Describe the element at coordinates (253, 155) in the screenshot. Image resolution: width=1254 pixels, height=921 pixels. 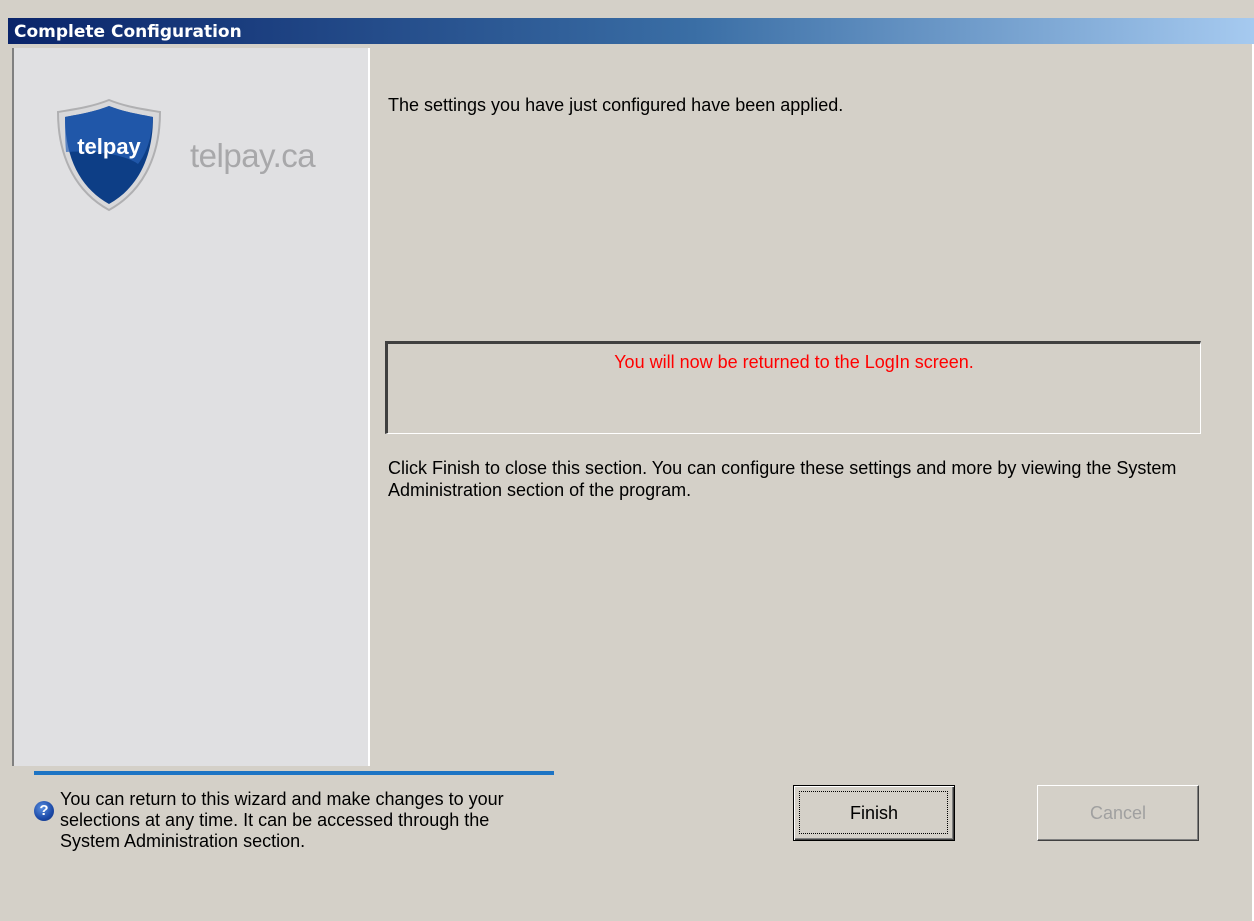
I see `logo-domain-text: telpay.ca` at that location.